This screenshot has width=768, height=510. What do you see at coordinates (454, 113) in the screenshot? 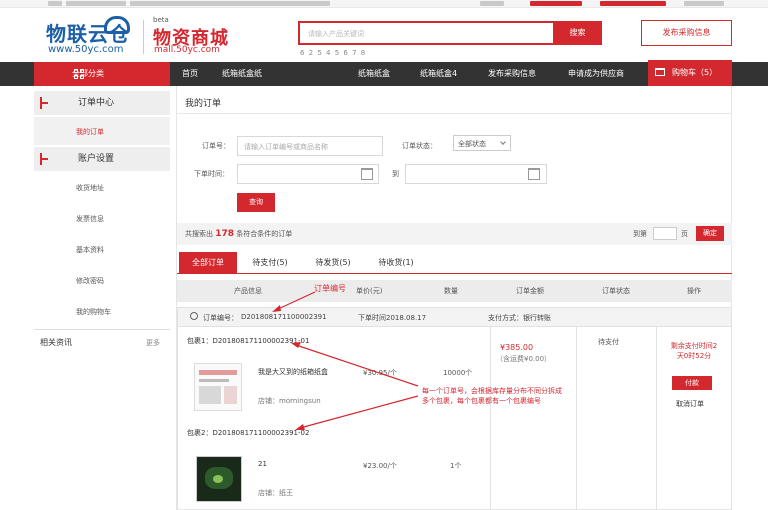
I see `title-divider` at bounding box center [454, 113].